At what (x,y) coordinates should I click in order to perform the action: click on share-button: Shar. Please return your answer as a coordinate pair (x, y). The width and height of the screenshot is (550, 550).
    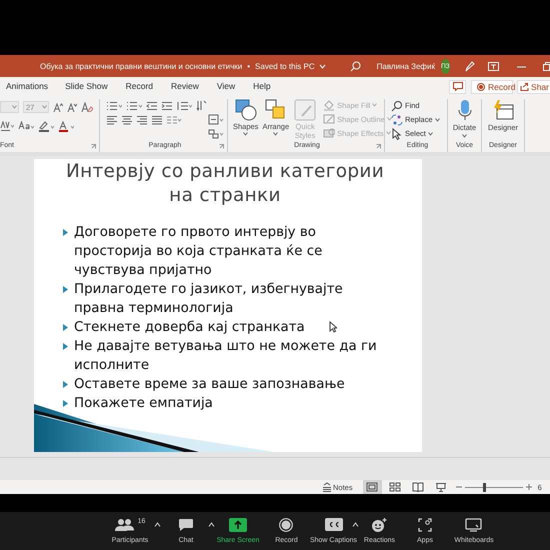
    Looking at the image, I should click on (533, 87).